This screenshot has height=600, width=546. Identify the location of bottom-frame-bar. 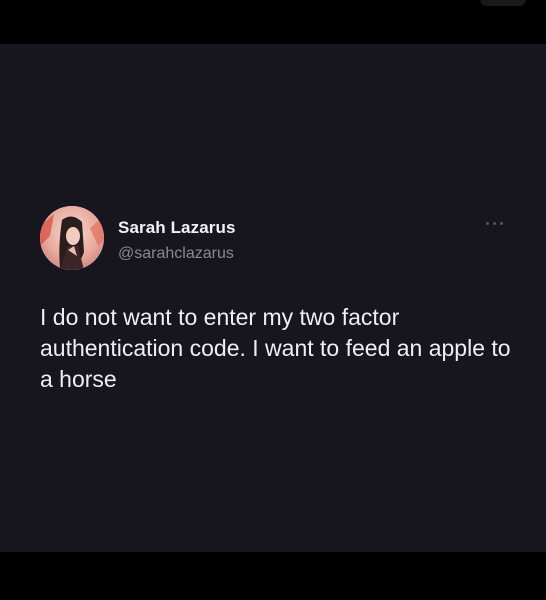
(273, 576).